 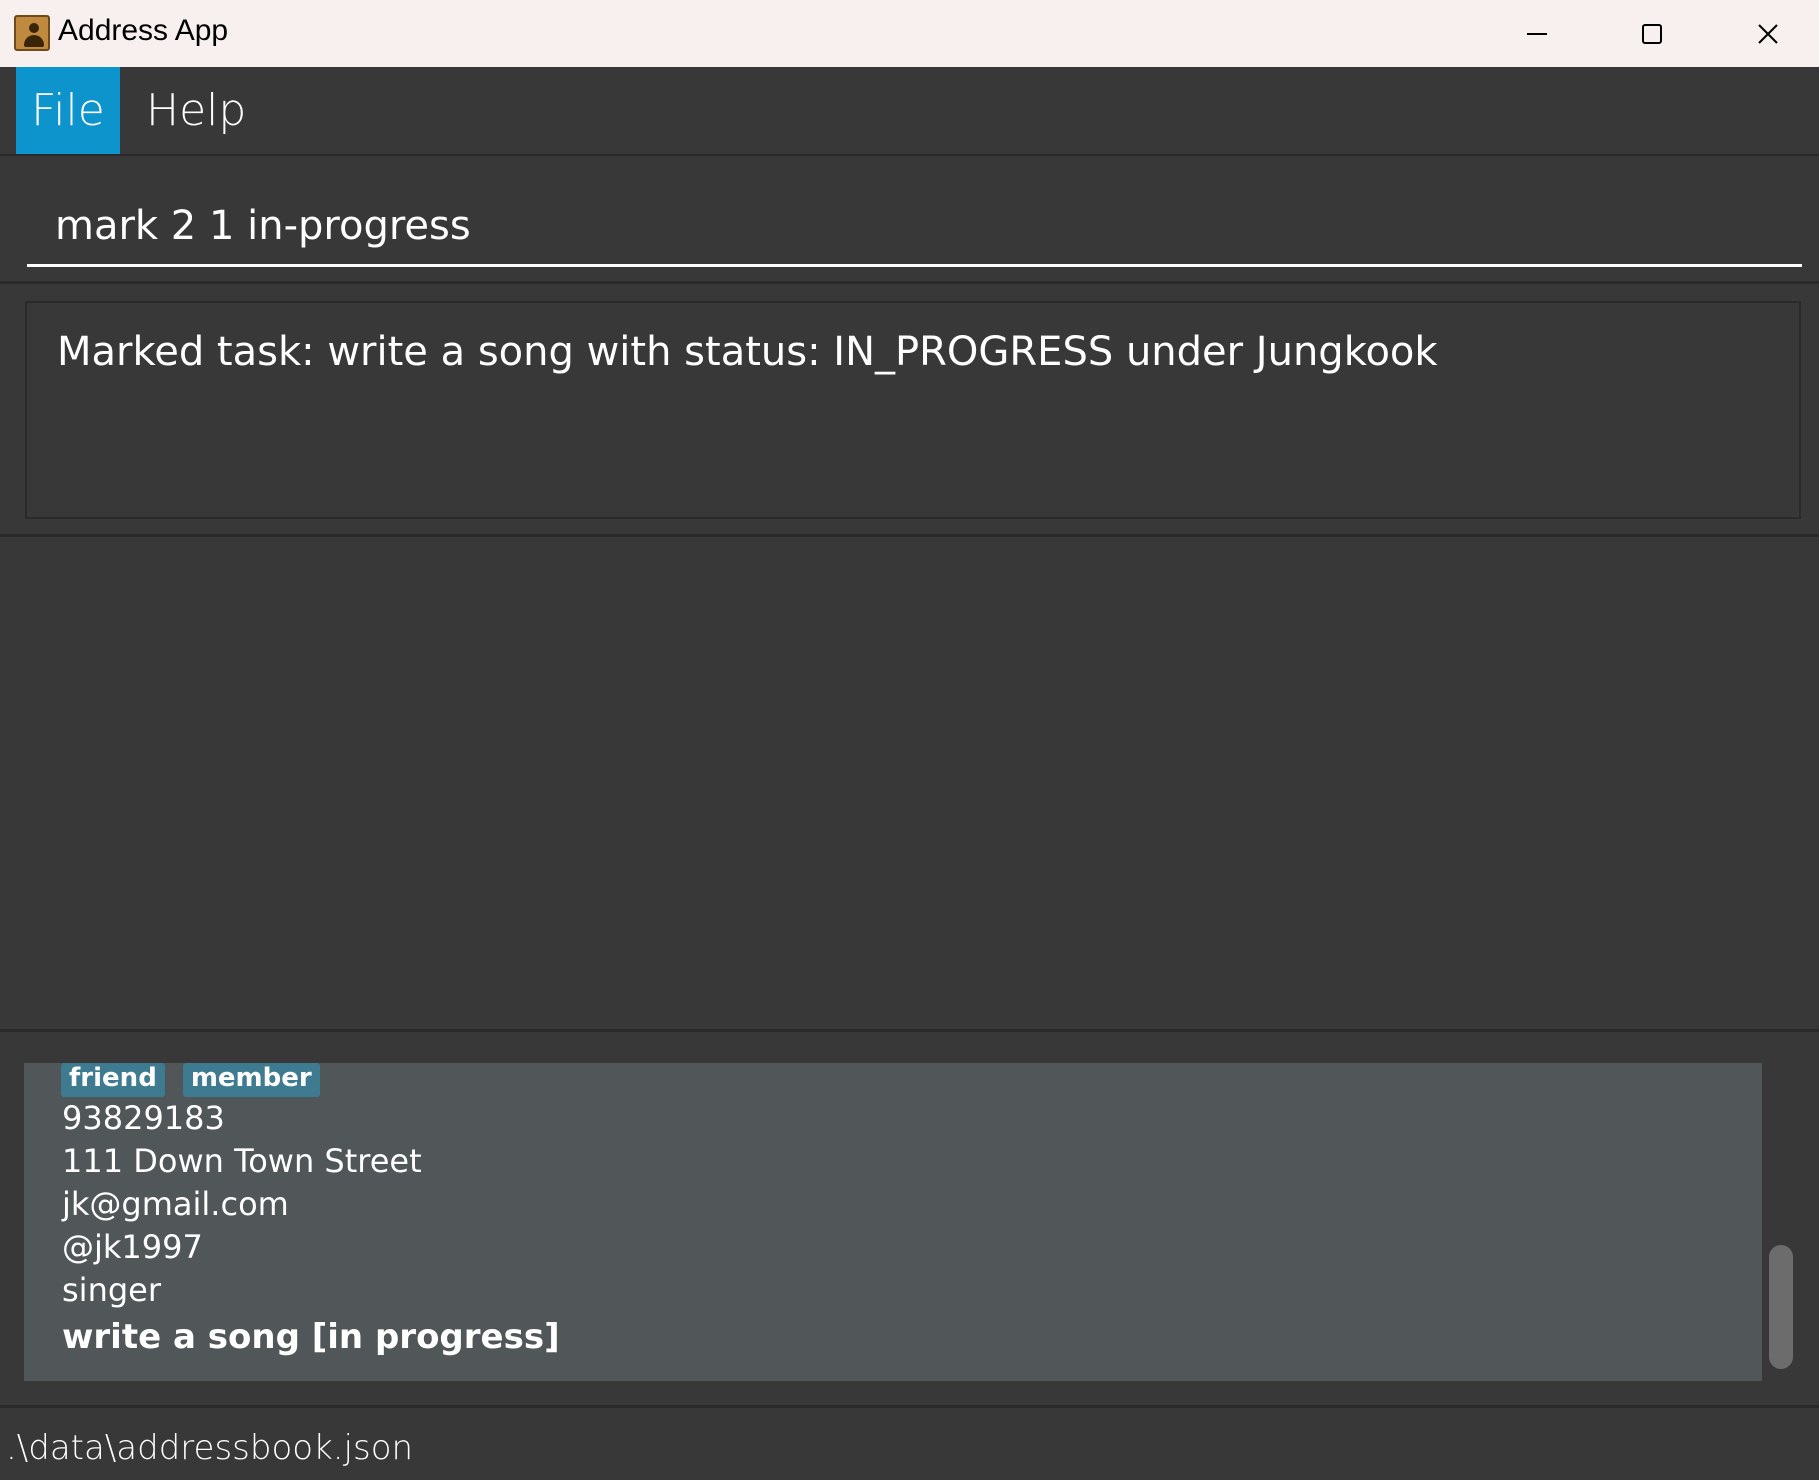 What do you see at coordinates (111, 1290) in the screenshot?
I see `person-role: singer` at bounding box center [111, 1290].